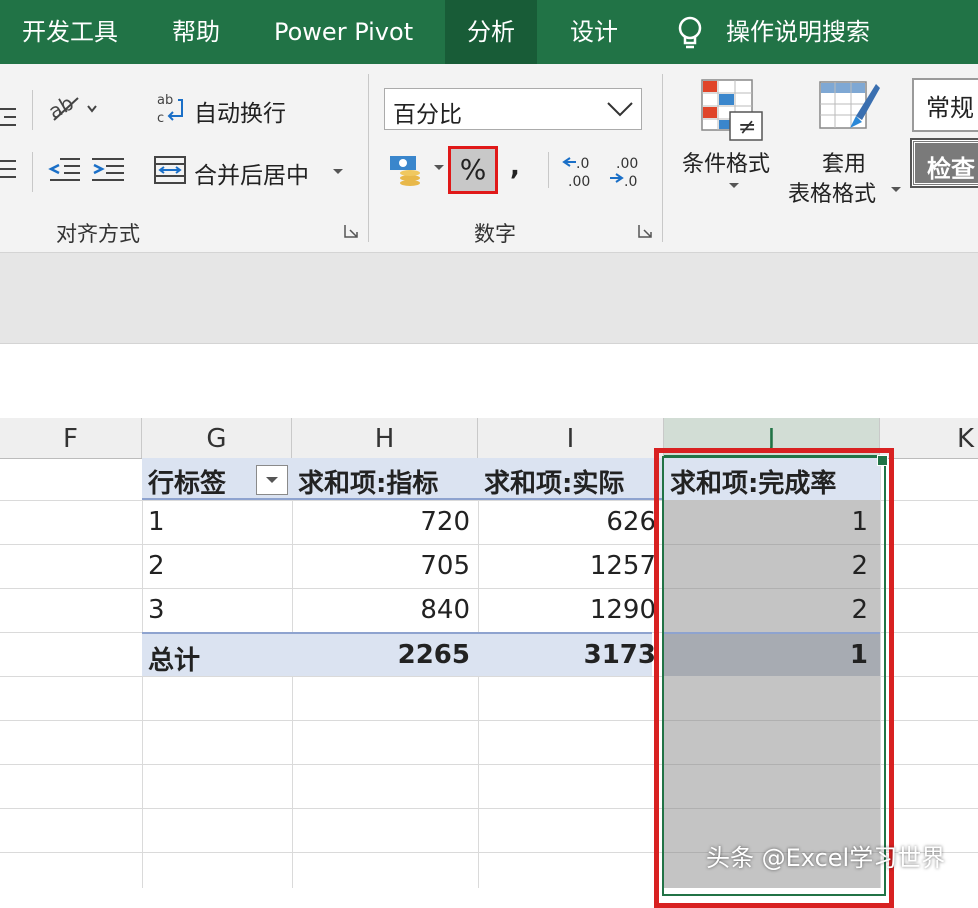  I want to click on lightbulb-icon, so click(690, 33).